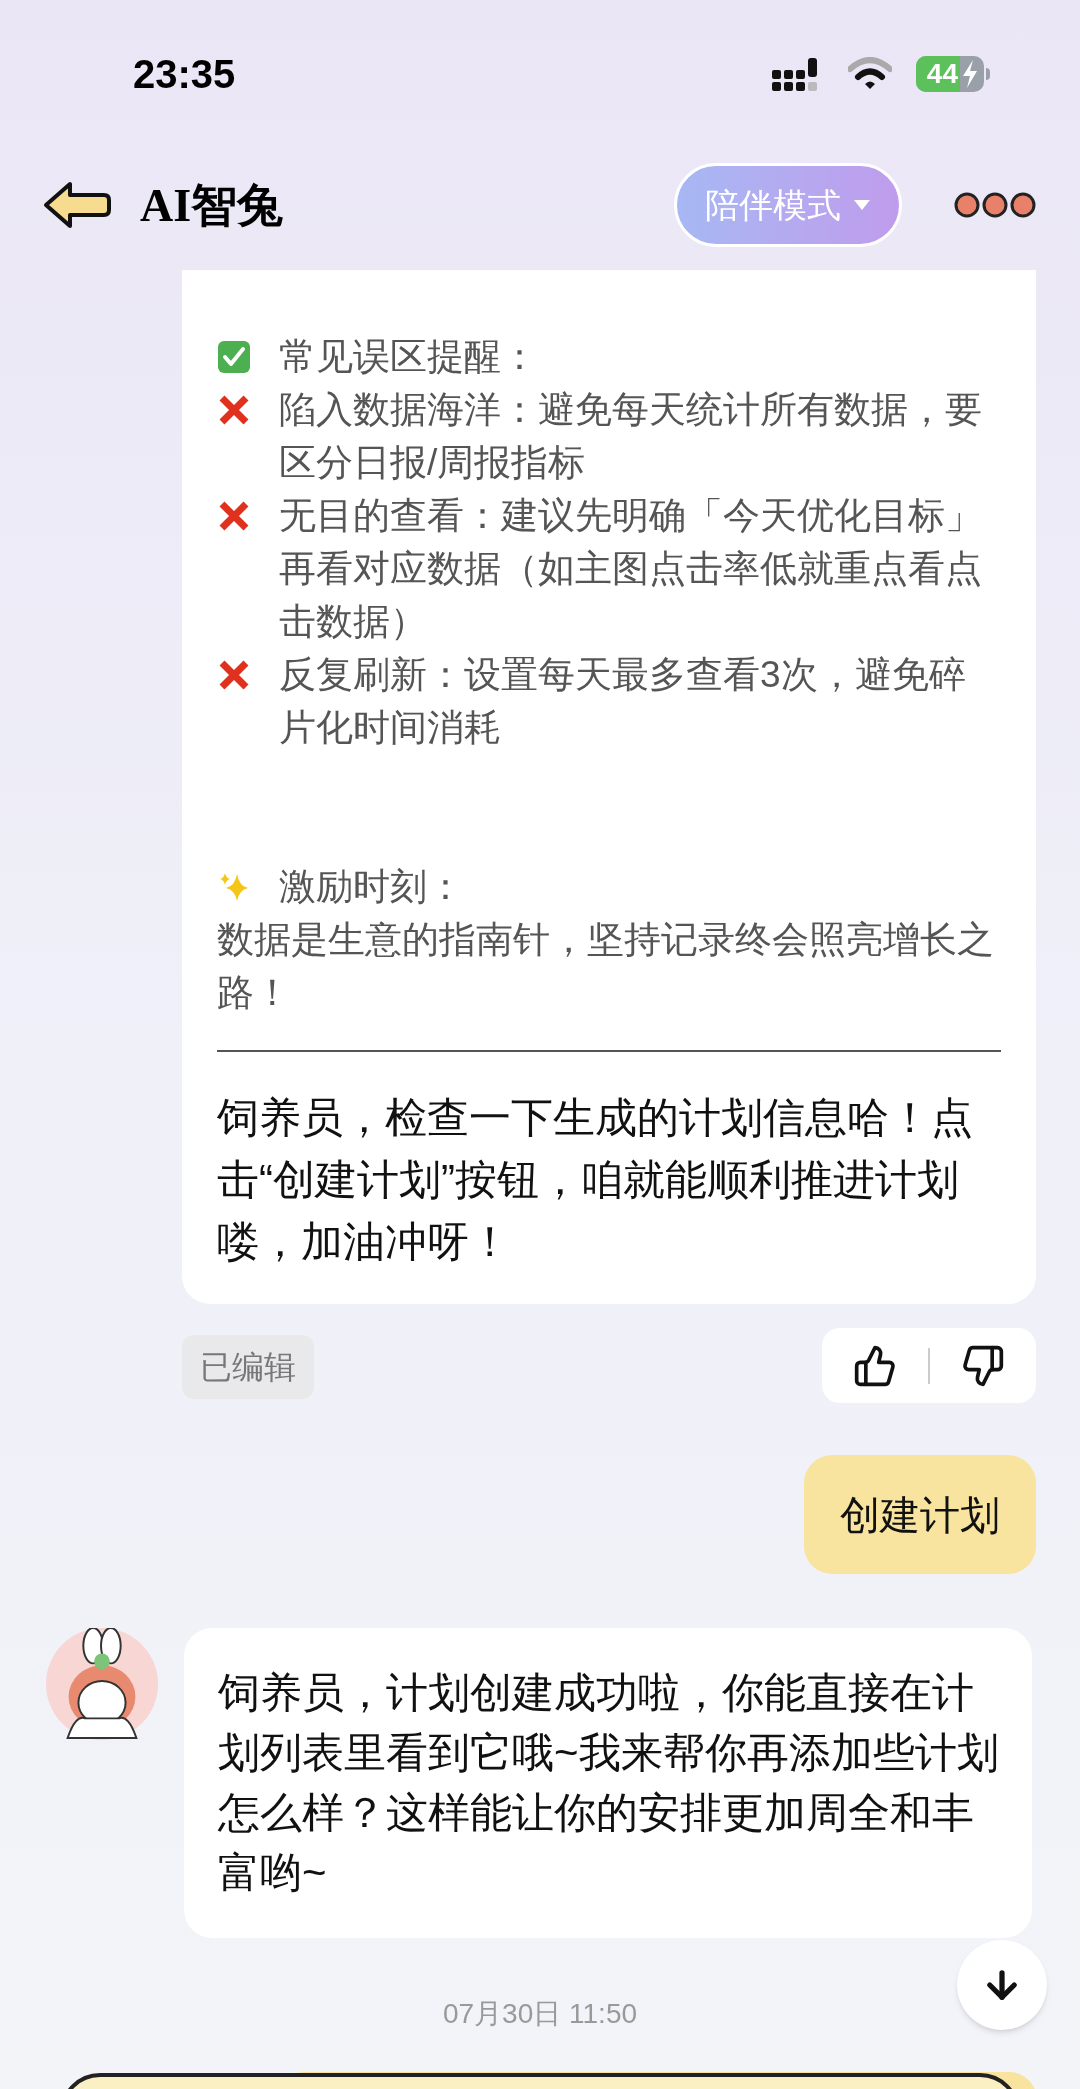  What do you see at coordinates (631, 569) in the screenshot?
I see `tip-text: 无目的查看：建议先明确「今天优化目标」再看对应数据（如主图点击率低就重点看点击数据）` at bounding box center [631, 569].